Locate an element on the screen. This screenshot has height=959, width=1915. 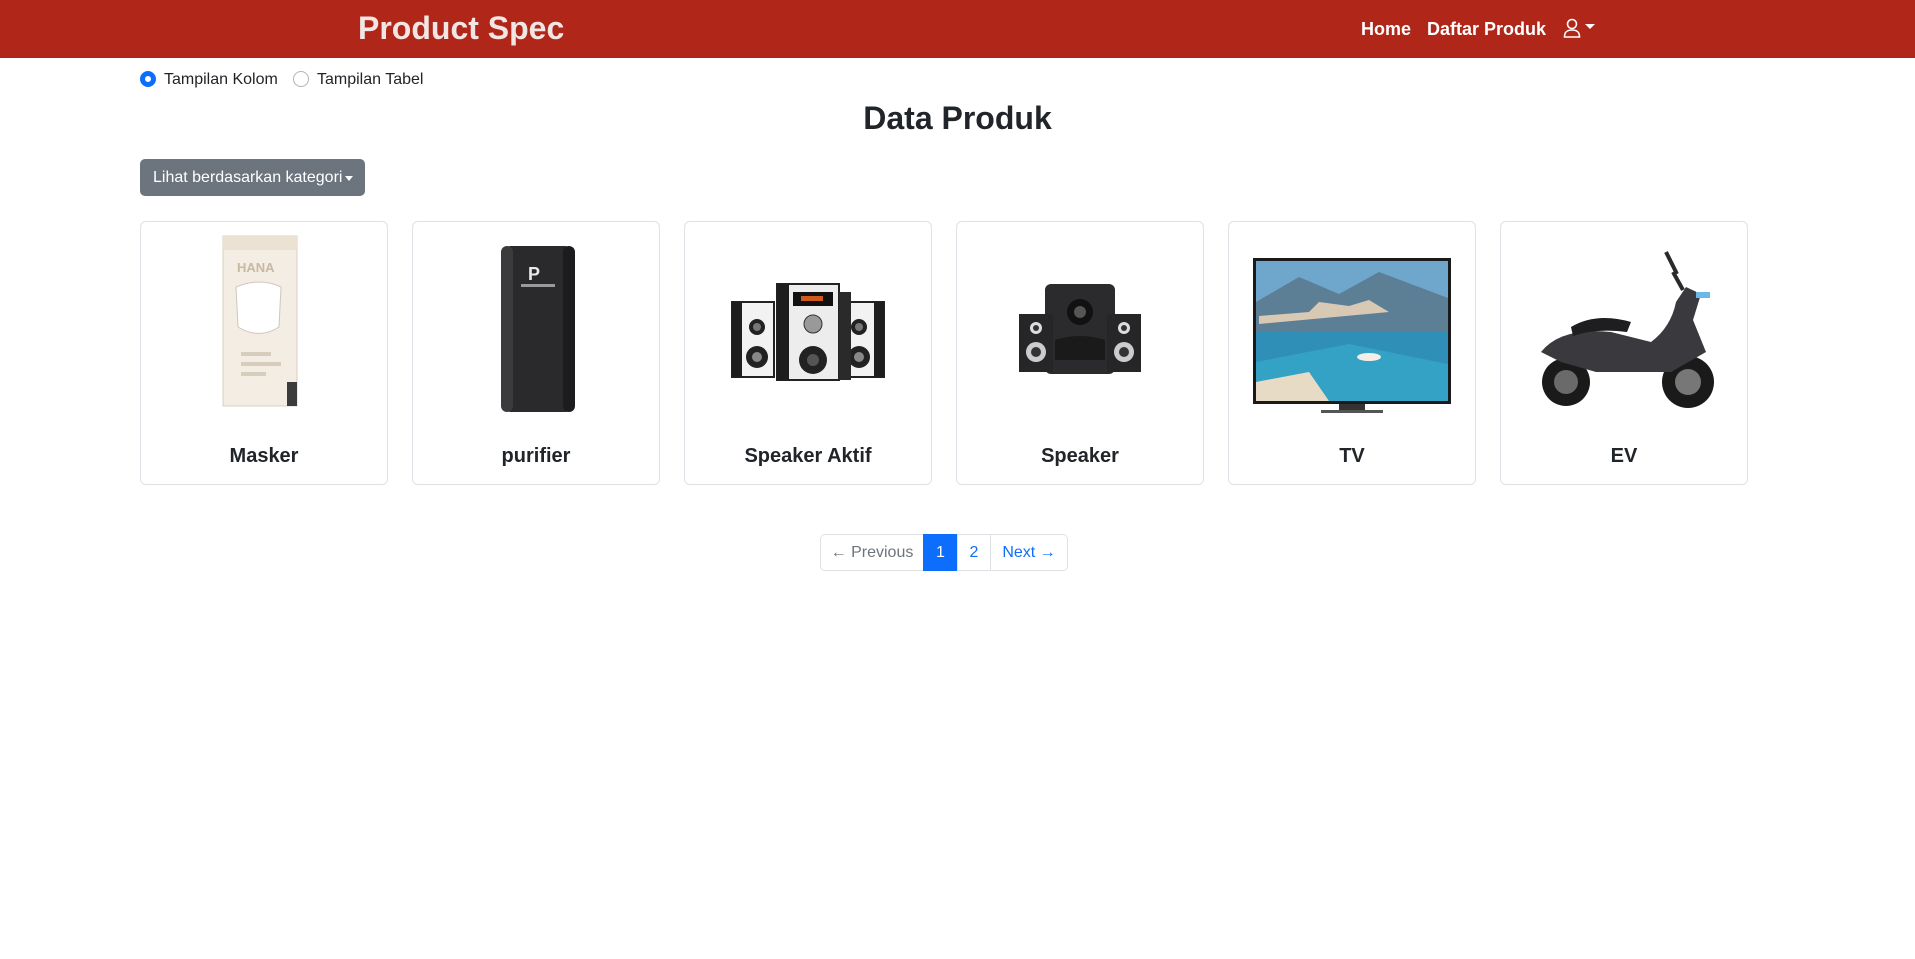
pagination-previous: ← Previous is located at coordinates (872, 552).